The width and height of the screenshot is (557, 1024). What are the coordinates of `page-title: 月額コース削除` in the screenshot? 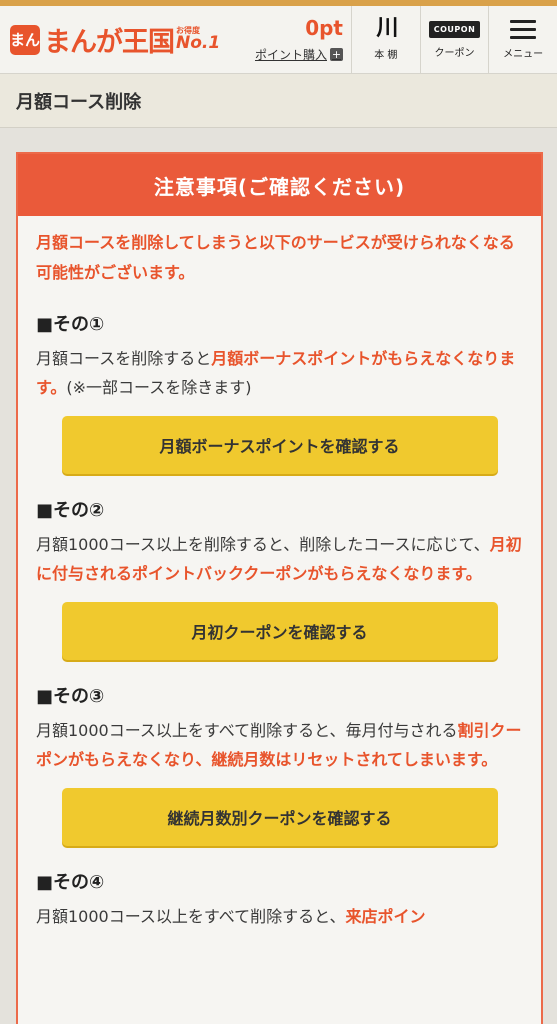 It's located at (79, 102).